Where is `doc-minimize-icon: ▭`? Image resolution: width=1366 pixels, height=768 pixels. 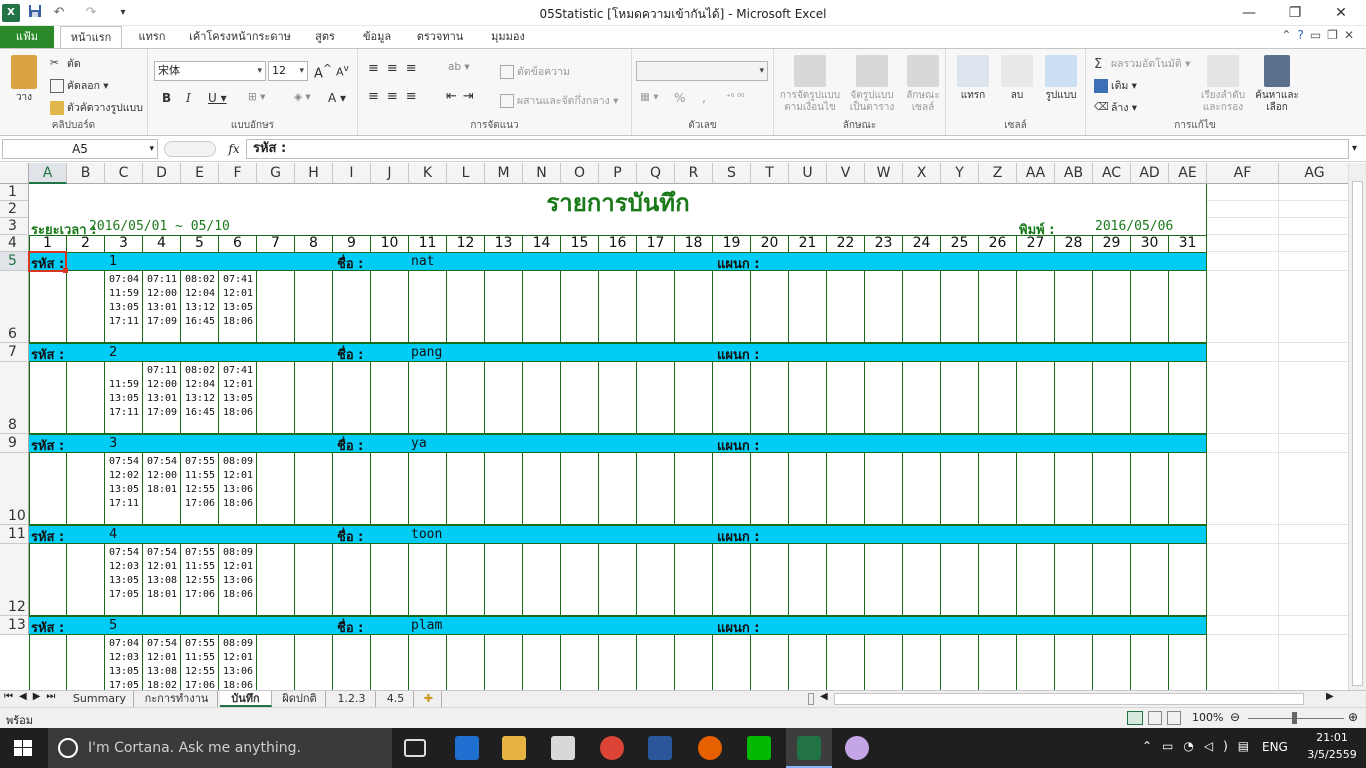 doc-minimize-icon: ▭ is located at coordinates (1318, 35).